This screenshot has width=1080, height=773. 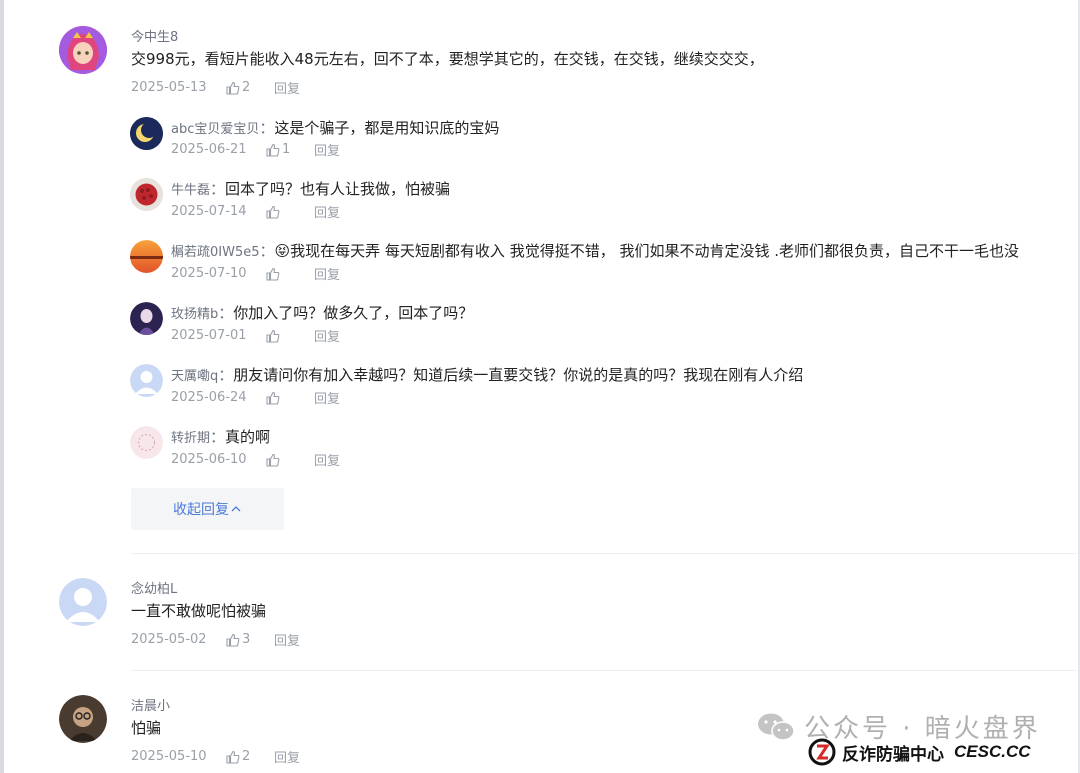 I want to click on comment-meta: 2025-05-13 2 回复, so click(x=215, y=87).